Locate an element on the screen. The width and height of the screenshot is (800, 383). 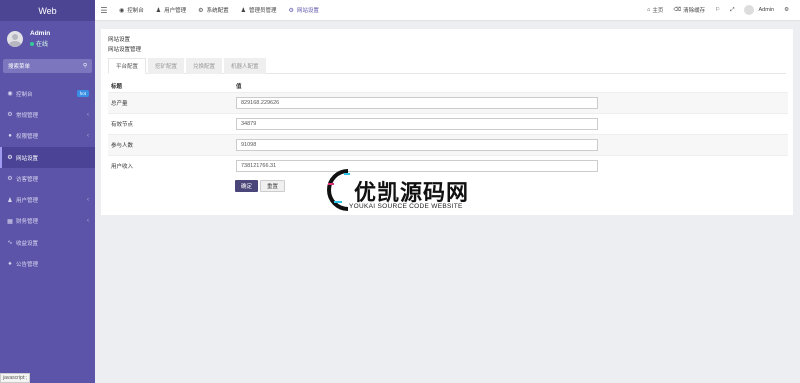
tab-platform-config: 平台配置 is located at coordinates (127, 66).